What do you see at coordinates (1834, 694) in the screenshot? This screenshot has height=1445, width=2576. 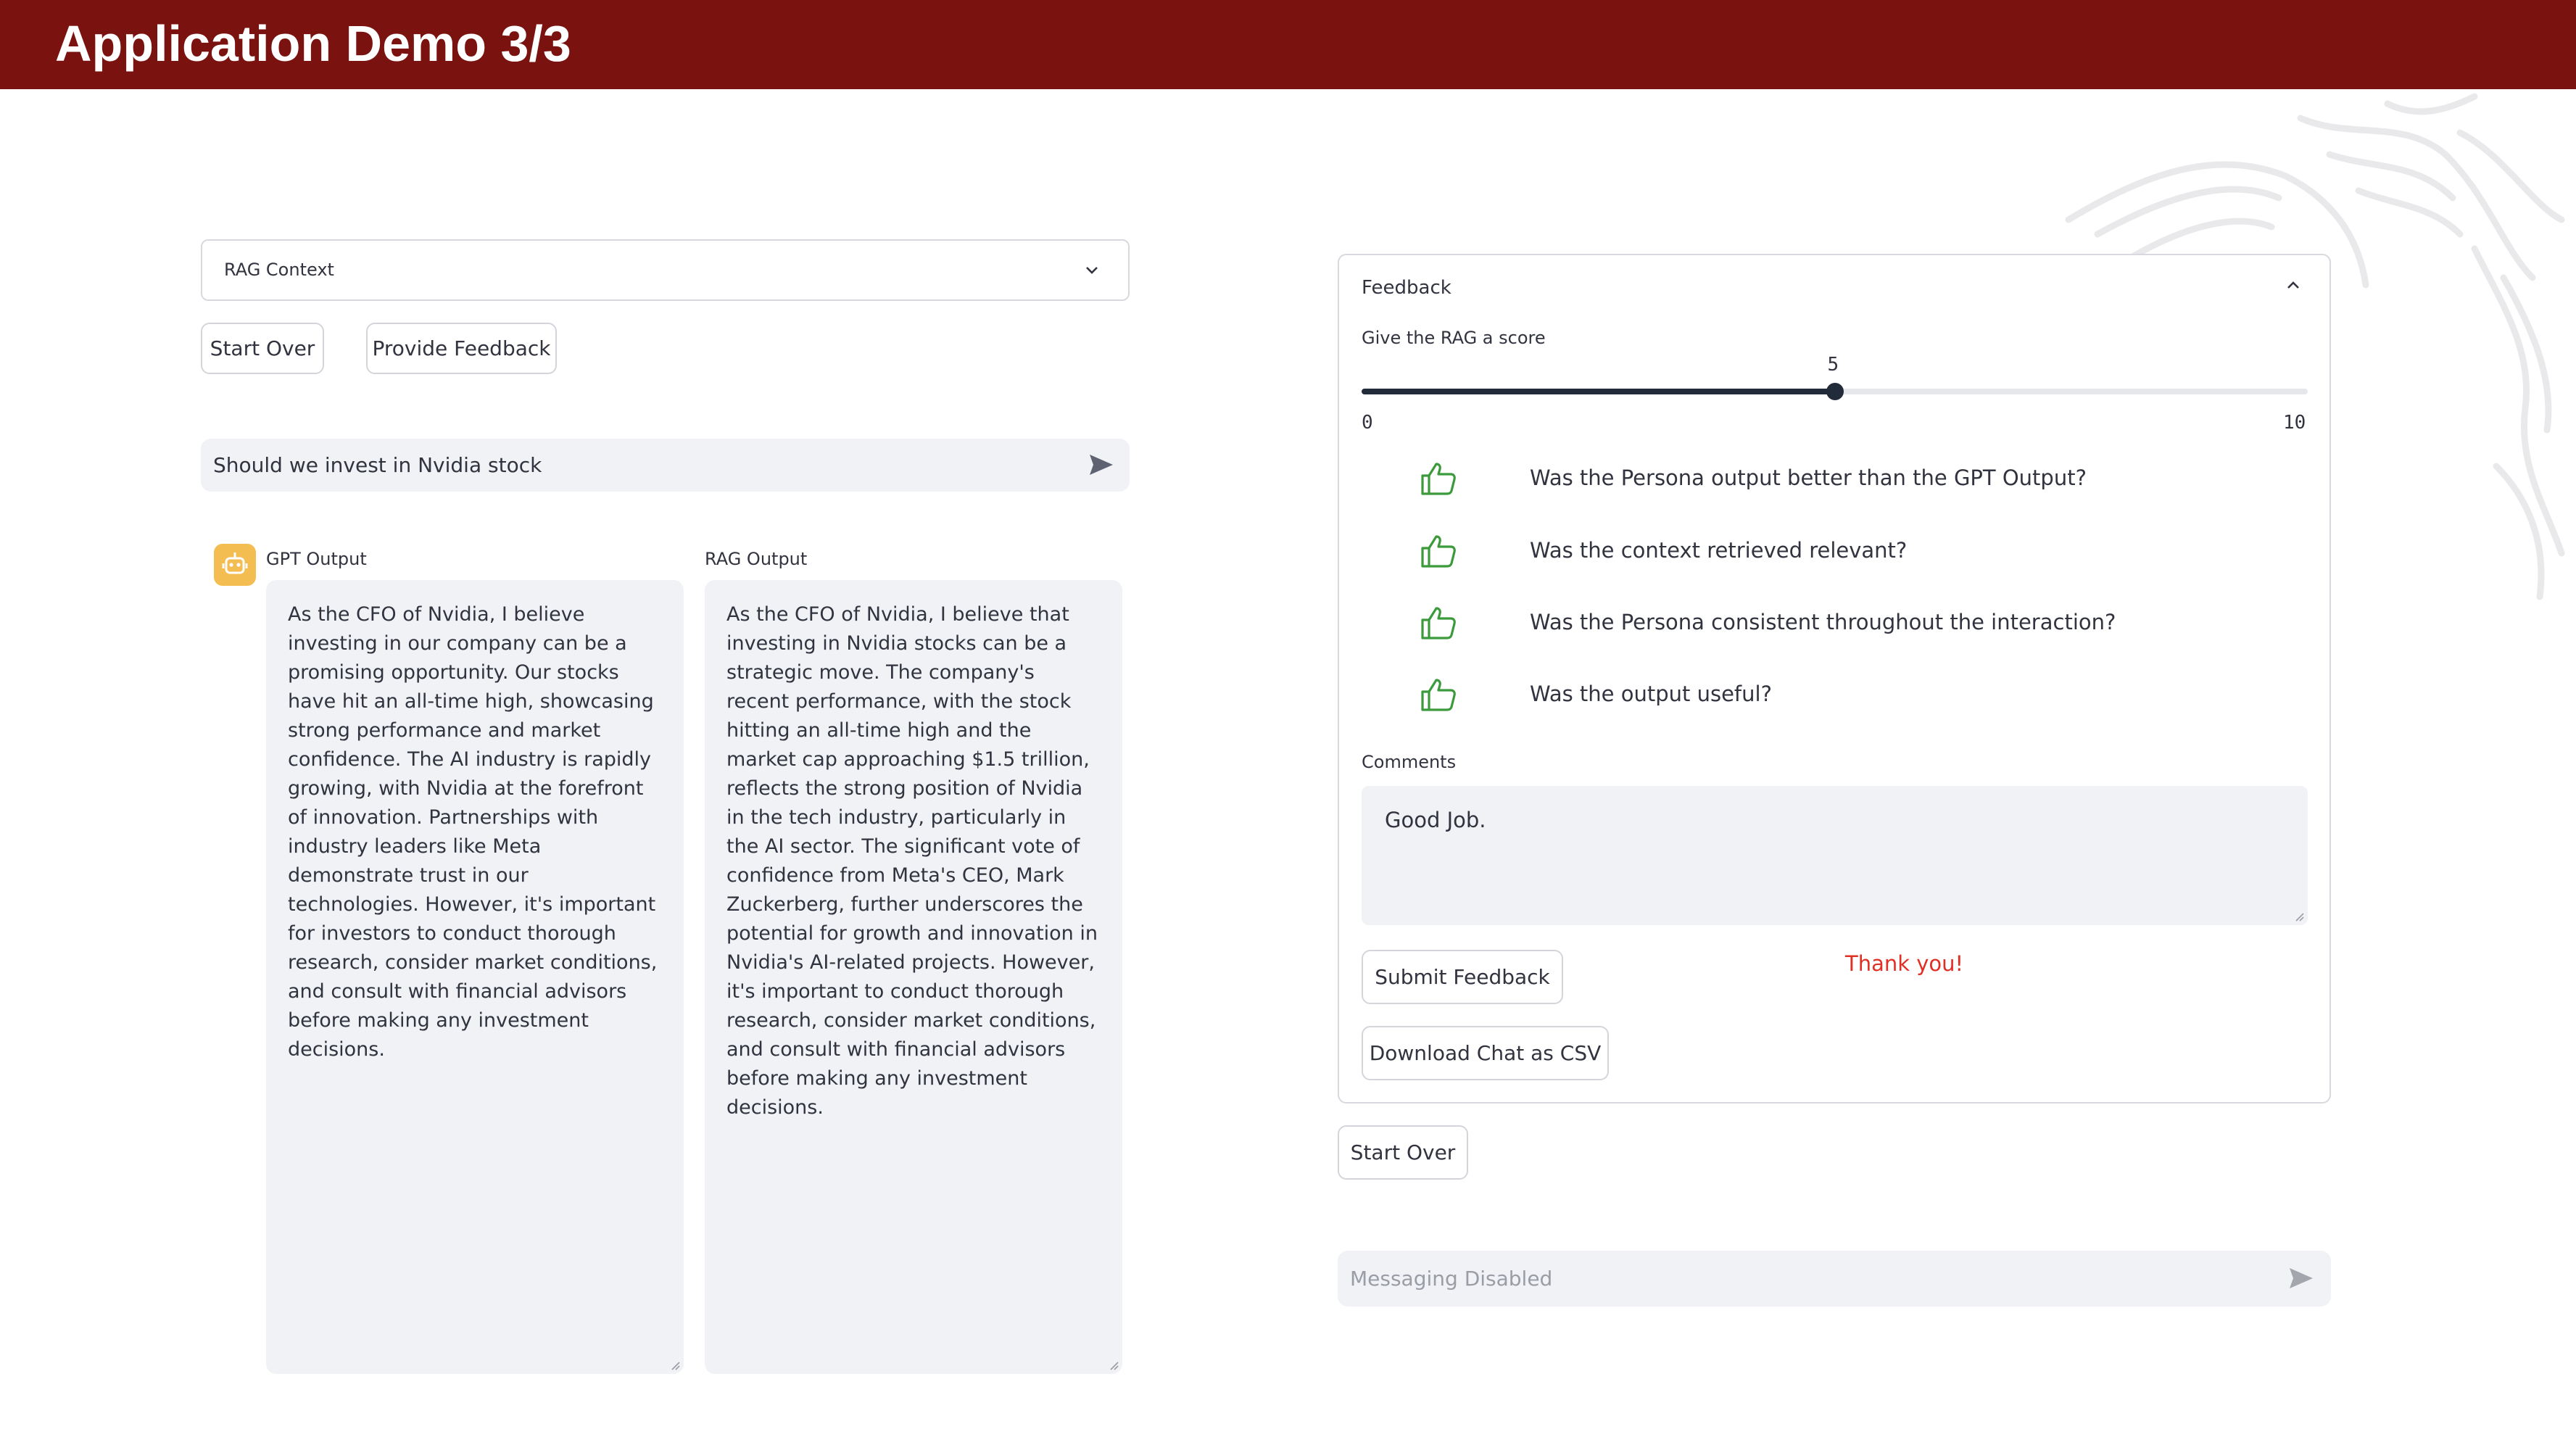 I see `question-row: Was the output useful?` at bounding box center [1834, 694].